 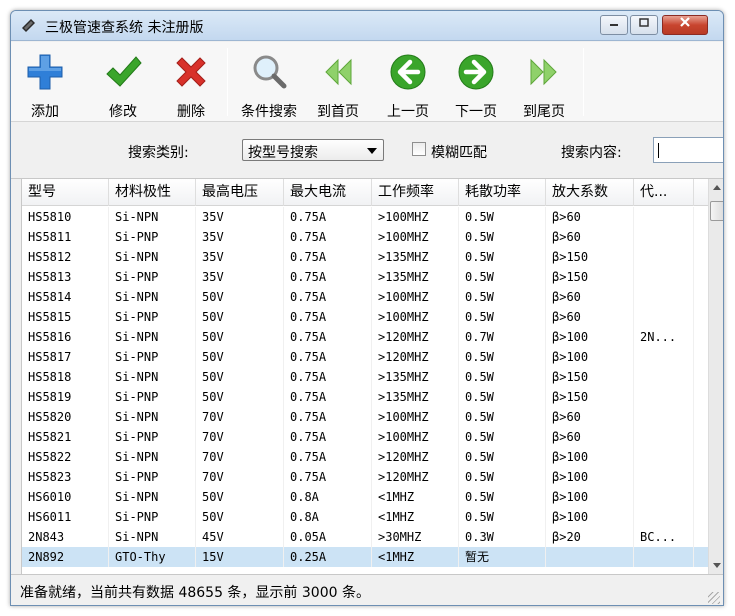 I want to click on table-row: HS6011 Si-PNP 50V 0.8A <1MHZ 0.5W β>100, so click(x=365, y=517).